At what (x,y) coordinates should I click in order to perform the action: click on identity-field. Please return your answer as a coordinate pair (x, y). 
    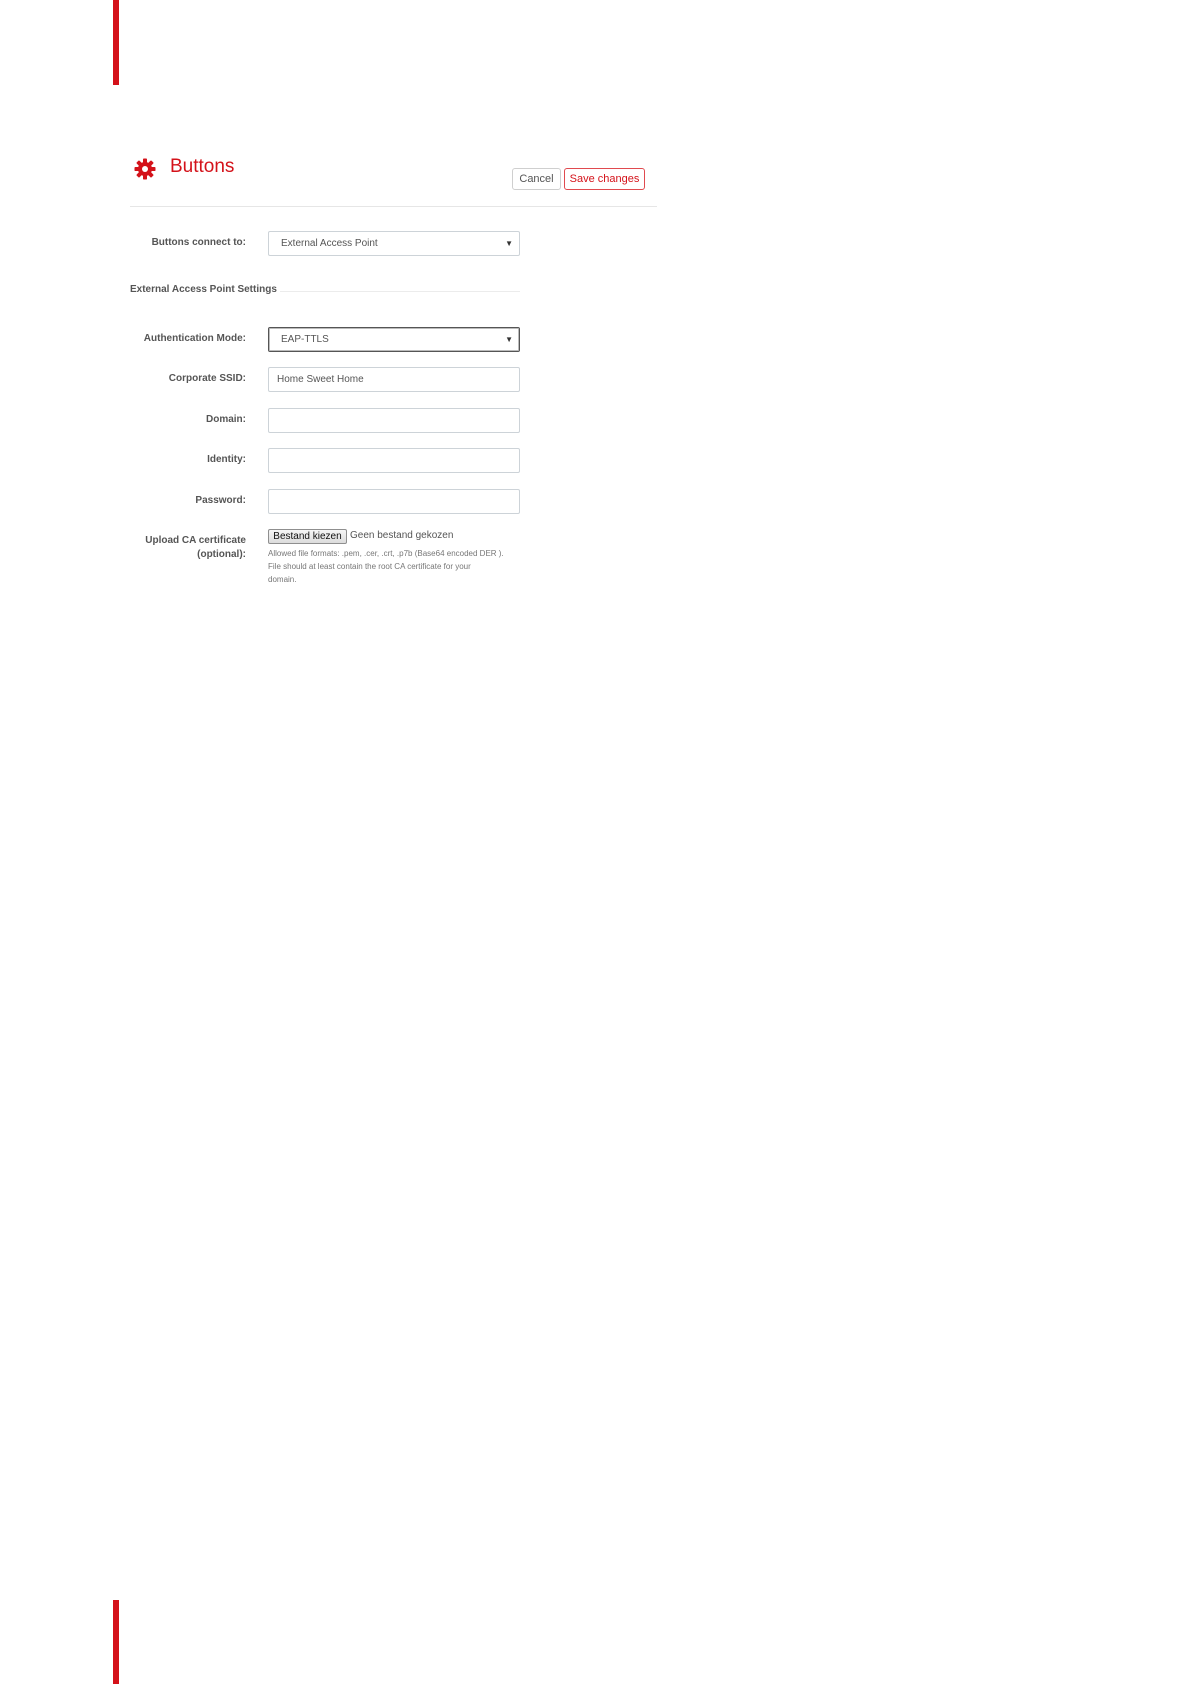
    Looking at the image, I should click on (394, 460).